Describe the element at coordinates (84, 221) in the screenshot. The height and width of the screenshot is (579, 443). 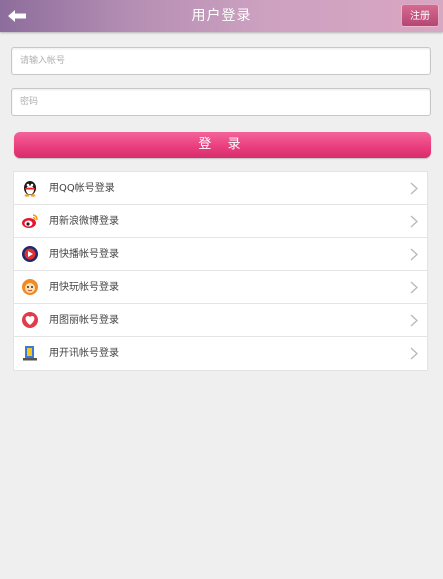
I see `row-label: 用新浪微博登录` at that location.